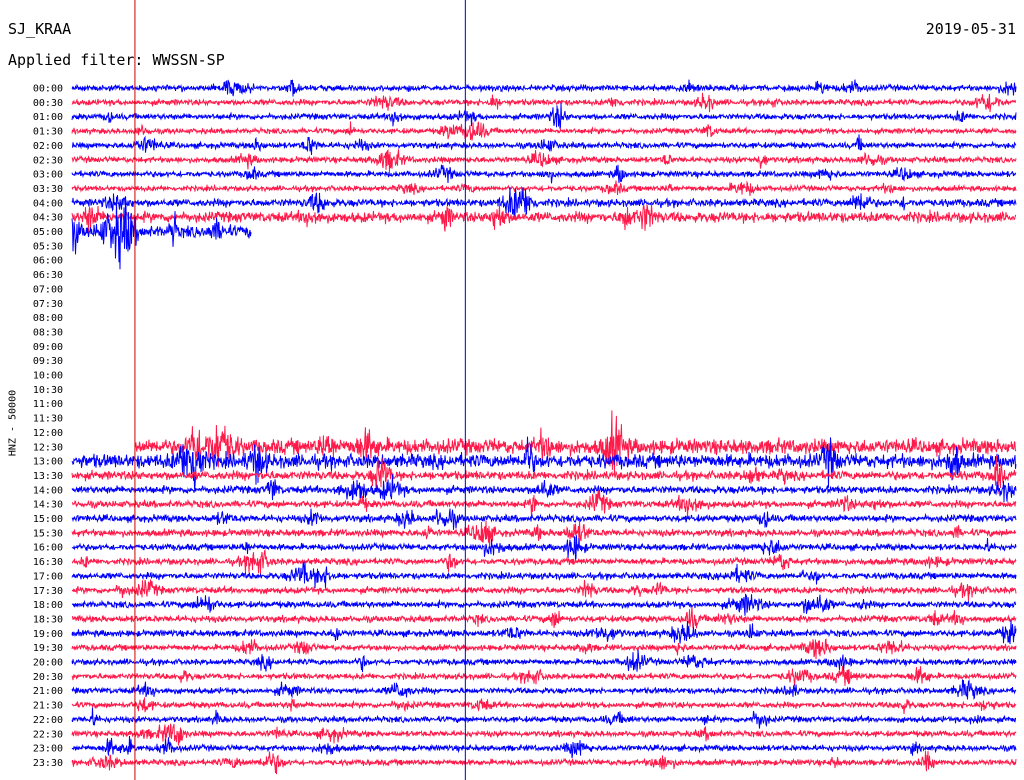  What do you see at coordinates (48, 103) in the screenshot?
I see `row-label: 00:30` at bounding box center [48, 103].